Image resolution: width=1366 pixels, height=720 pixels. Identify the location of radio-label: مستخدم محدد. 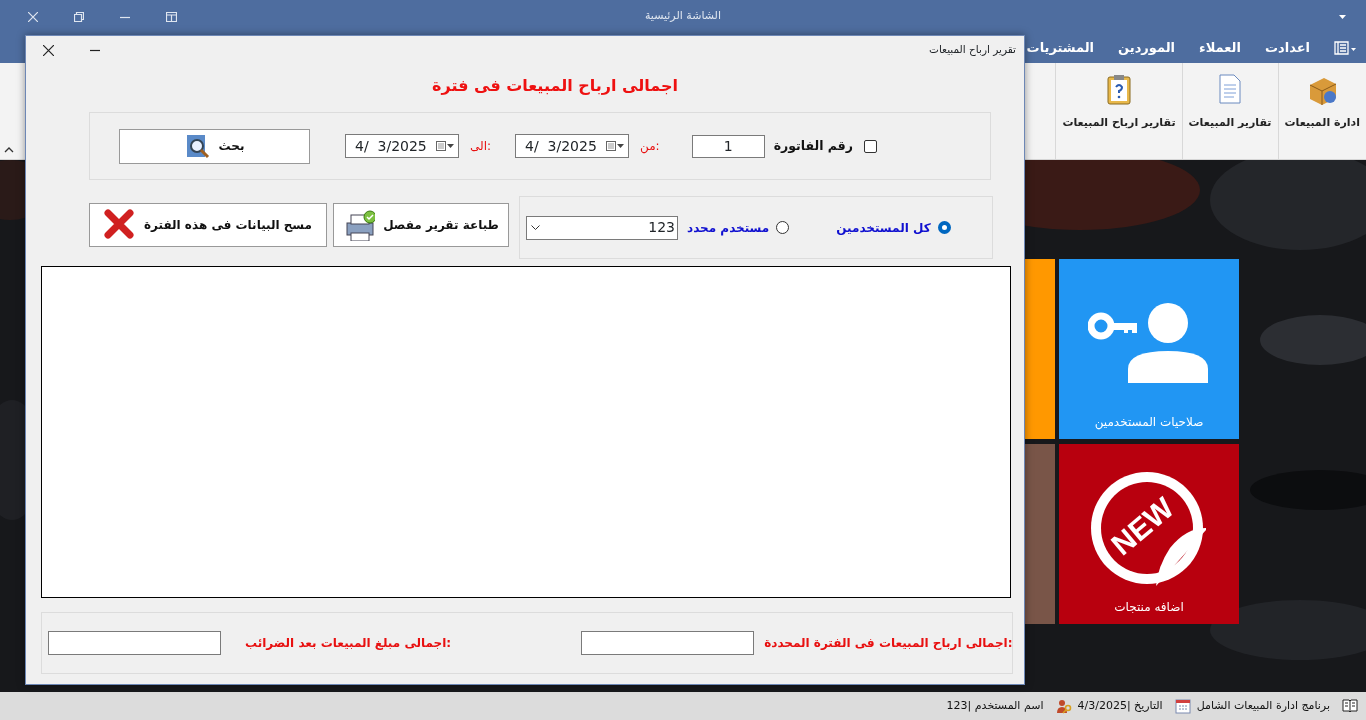
(728, 228).